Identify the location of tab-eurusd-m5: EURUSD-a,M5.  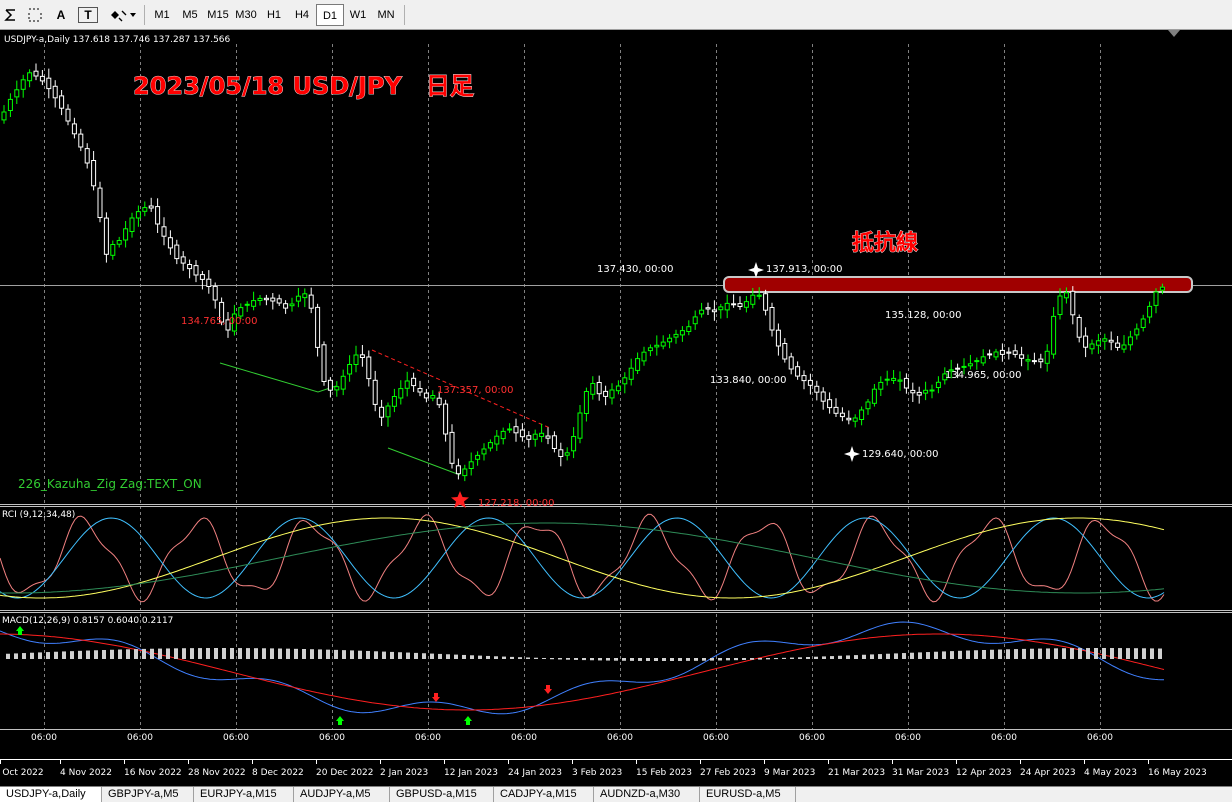
(748, 794).